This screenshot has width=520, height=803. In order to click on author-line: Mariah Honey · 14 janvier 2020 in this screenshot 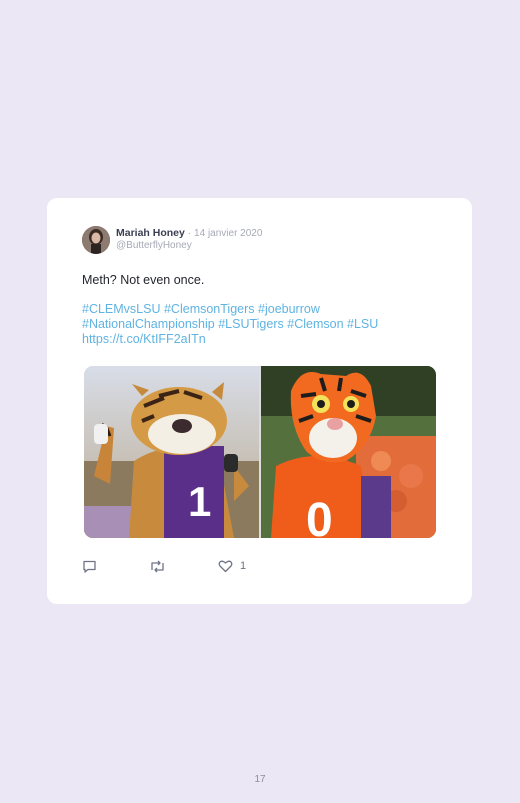, I will do `click(189, 233)`.